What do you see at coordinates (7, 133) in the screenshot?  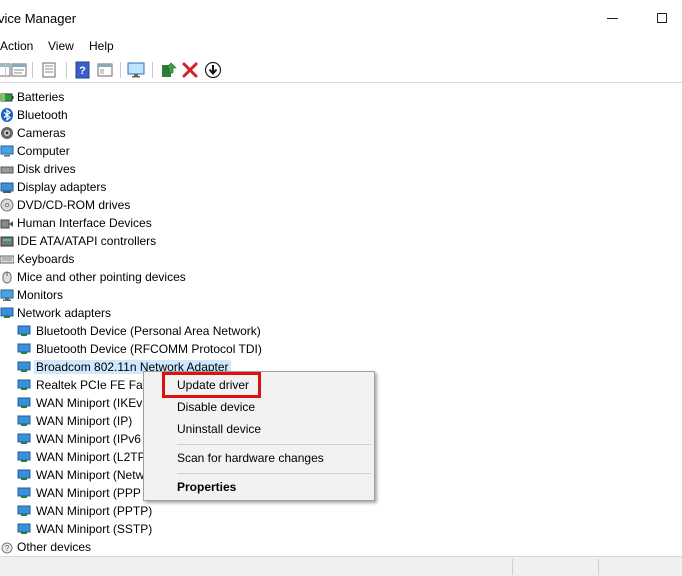 I see `camera-icon` at bounding box center [7, 133].